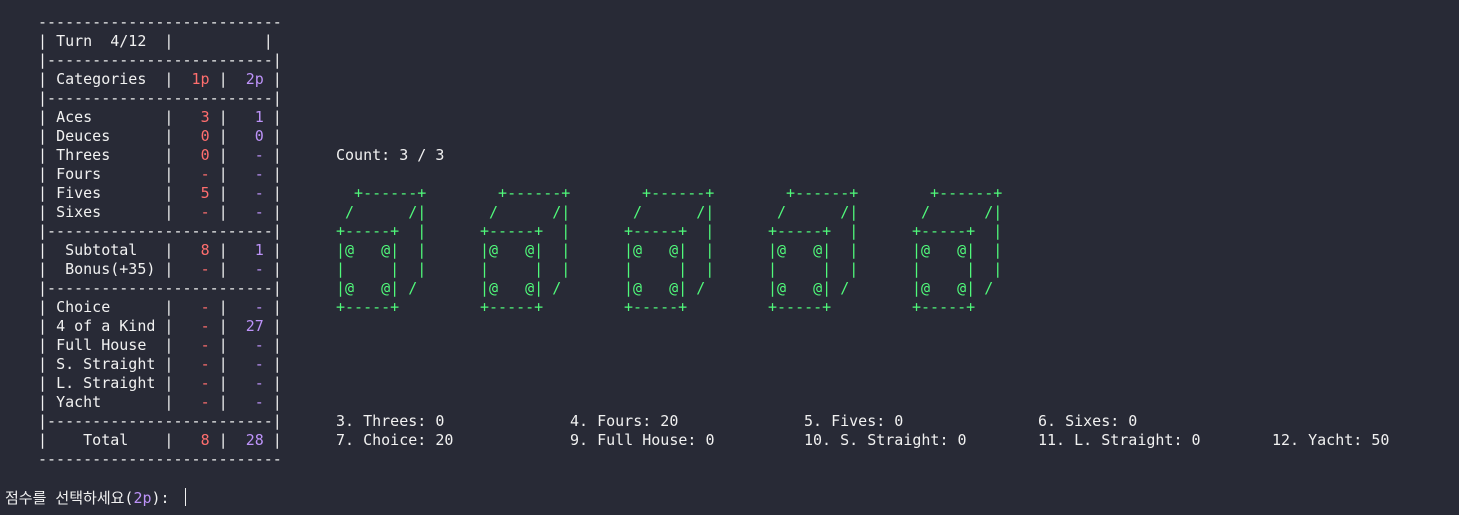 Image resolution: width=1459 pixels, height=515 pixels. I want to click on categories-header: Categories, so click(101, 79).